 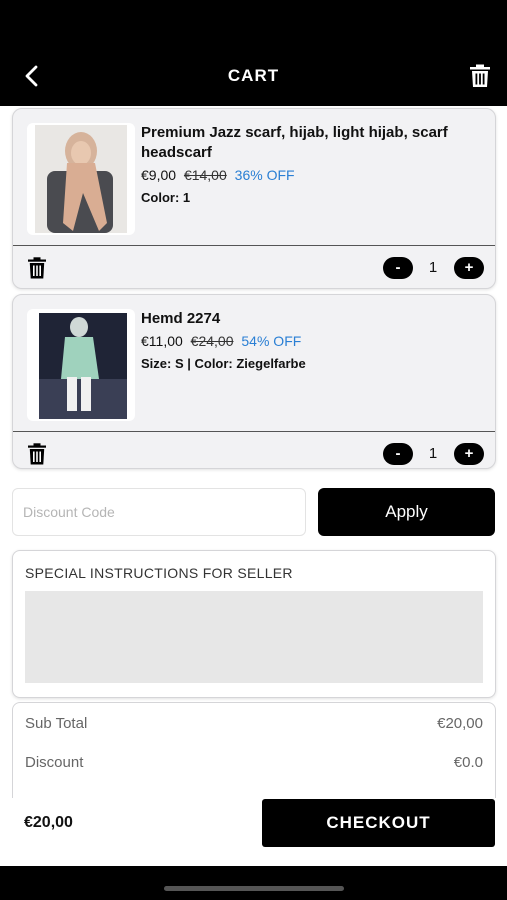 I want to click on item-price: €11,00, so click(x=162, y=341).